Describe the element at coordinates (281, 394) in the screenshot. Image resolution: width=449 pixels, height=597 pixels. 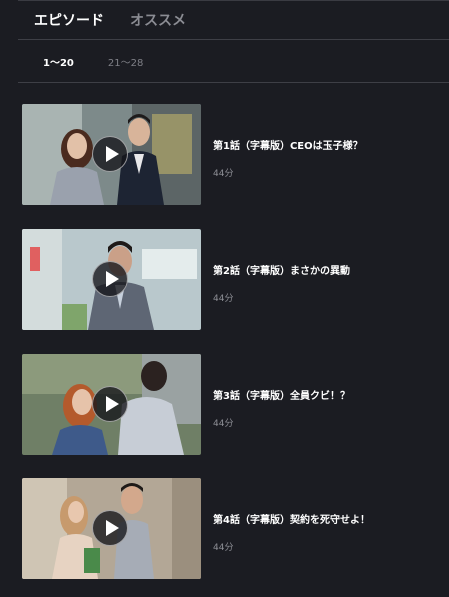
I see `episode-title: 第3話（字幕版）全員クビ！？` at that location.